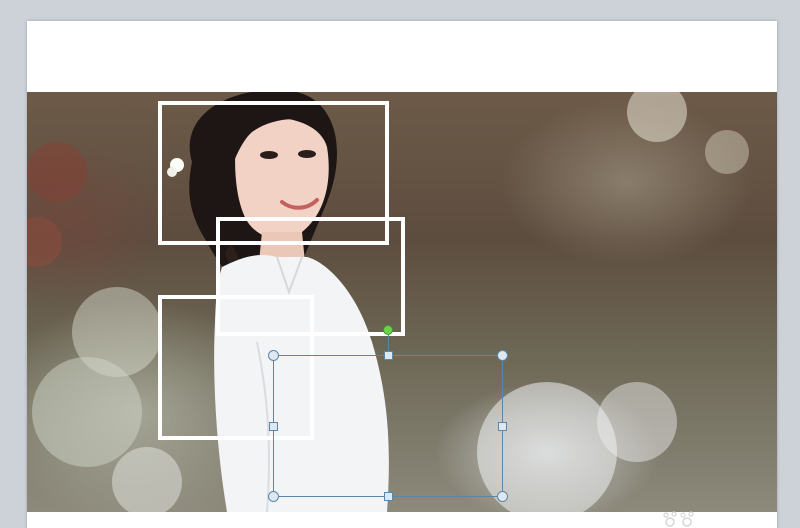 This screenshot has width=800, height=528. What do you see at coordinates (273, 355) in the screenshot?
I see `resize-handle-top-left` at bounding box center [273, 355].